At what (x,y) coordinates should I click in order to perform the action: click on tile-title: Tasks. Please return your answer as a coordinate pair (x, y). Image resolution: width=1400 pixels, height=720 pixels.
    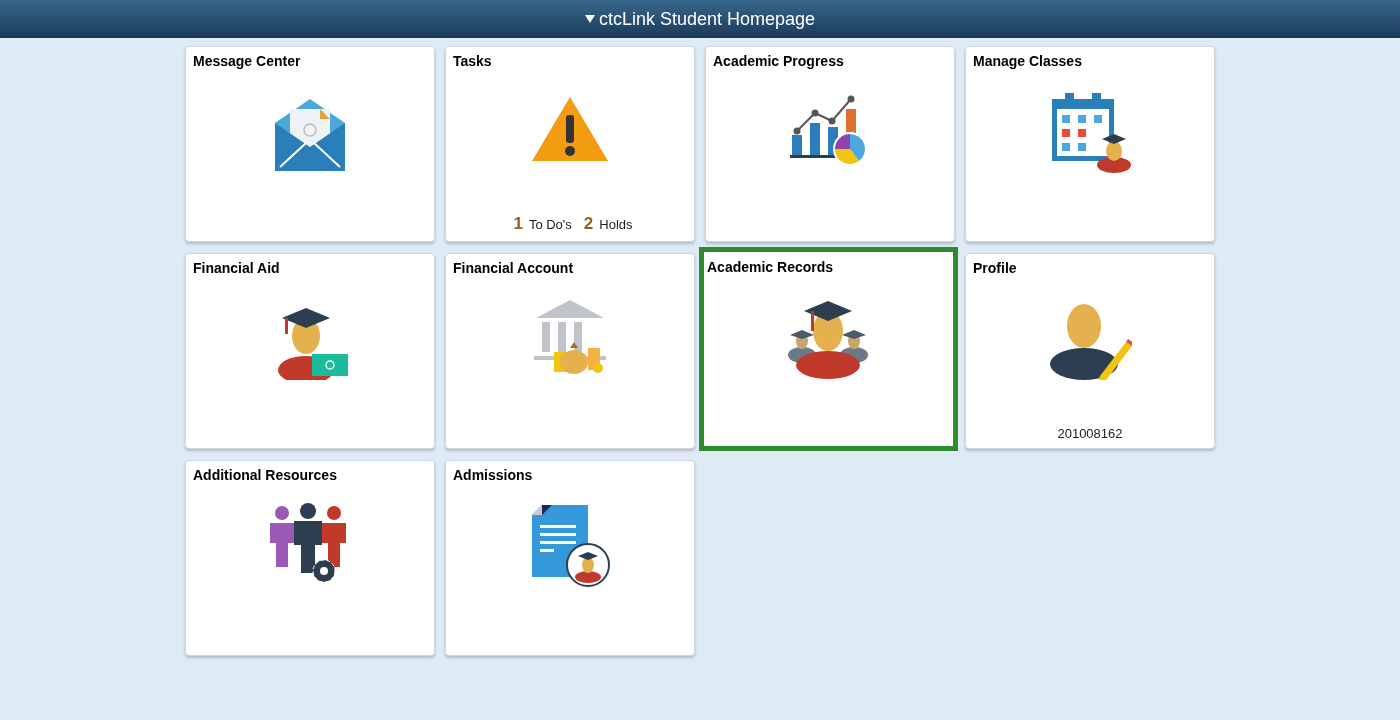
    Looking at the image, I should click on (473, 61).